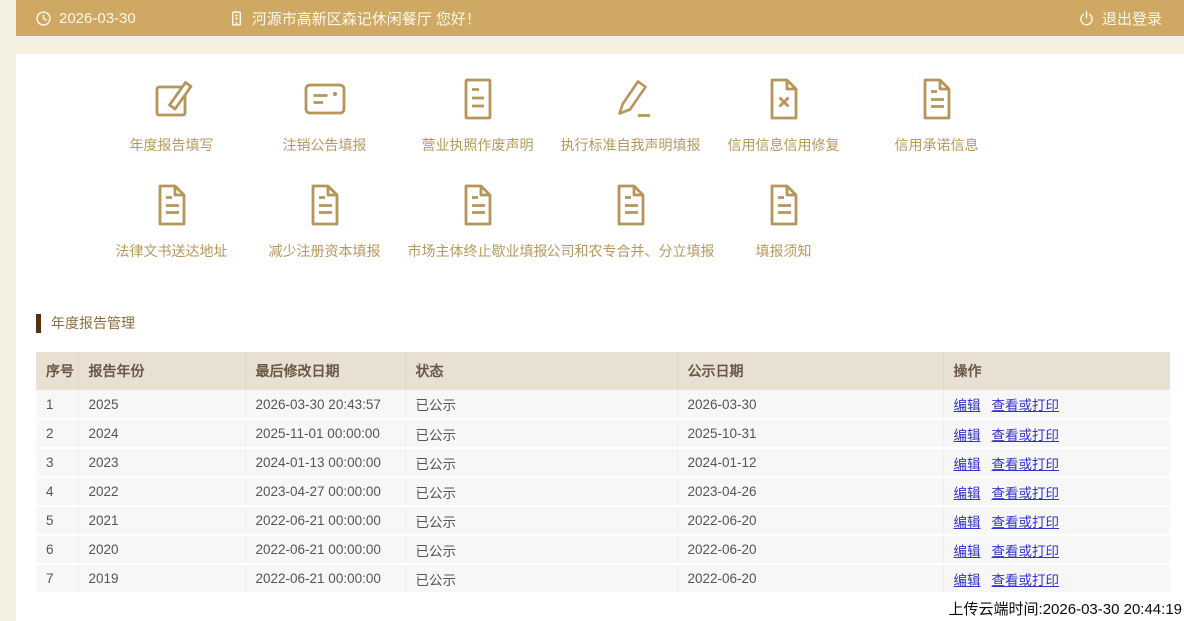 Image resolution: width=1184 pixels, height=621 pixels. What do you see at coordinates (783, 251) in the screenshot?
I see `nav-item-label: 填报须知` at bounding box center [783, 251].